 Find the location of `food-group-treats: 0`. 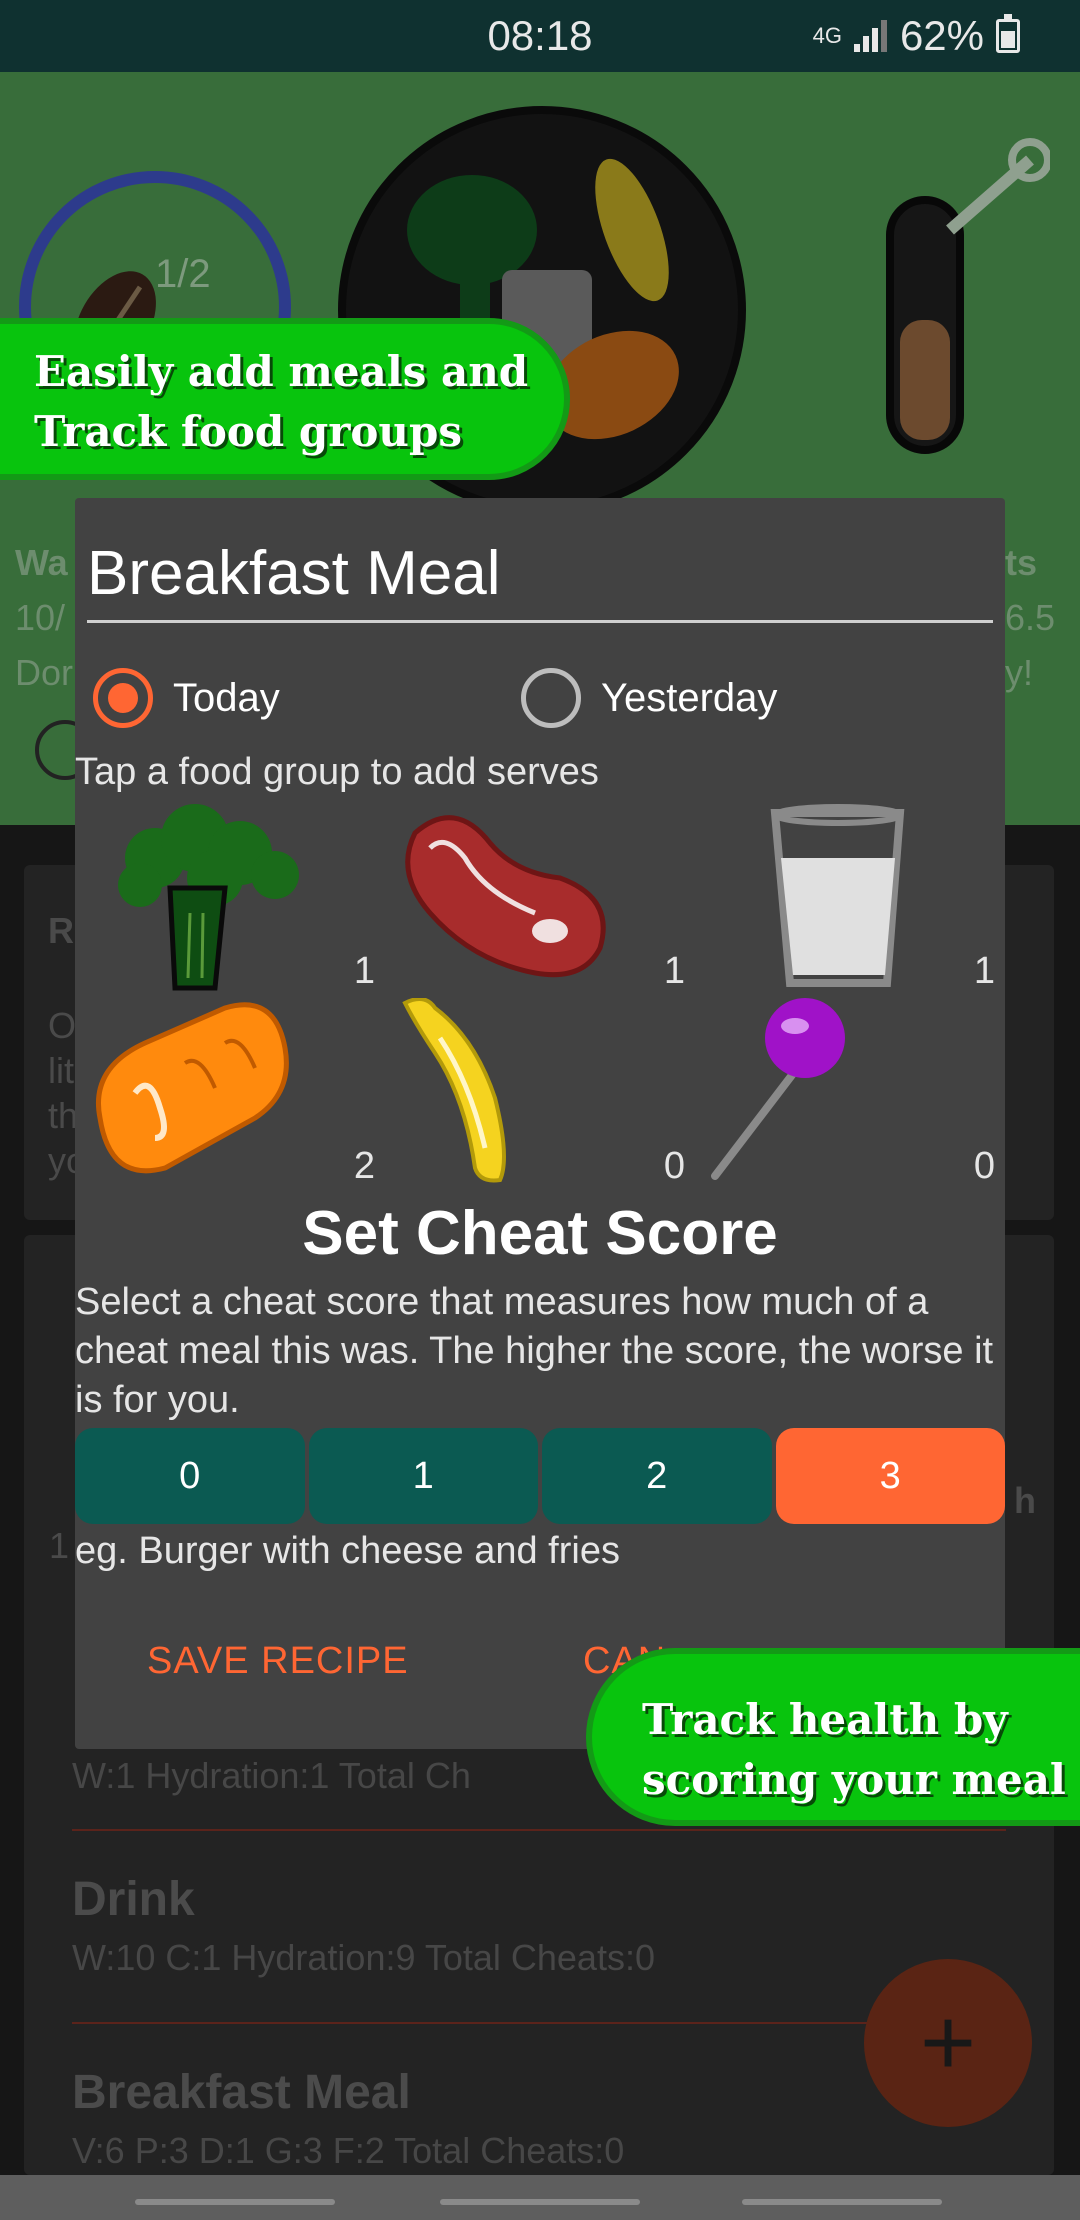

food-group-treats: 0 is located at coordinates (850, 1093).